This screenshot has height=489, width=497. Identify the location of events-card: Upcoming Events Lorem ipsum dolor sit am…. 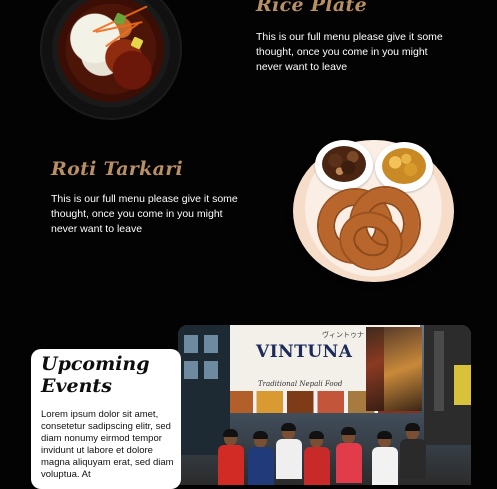
(106, 419).